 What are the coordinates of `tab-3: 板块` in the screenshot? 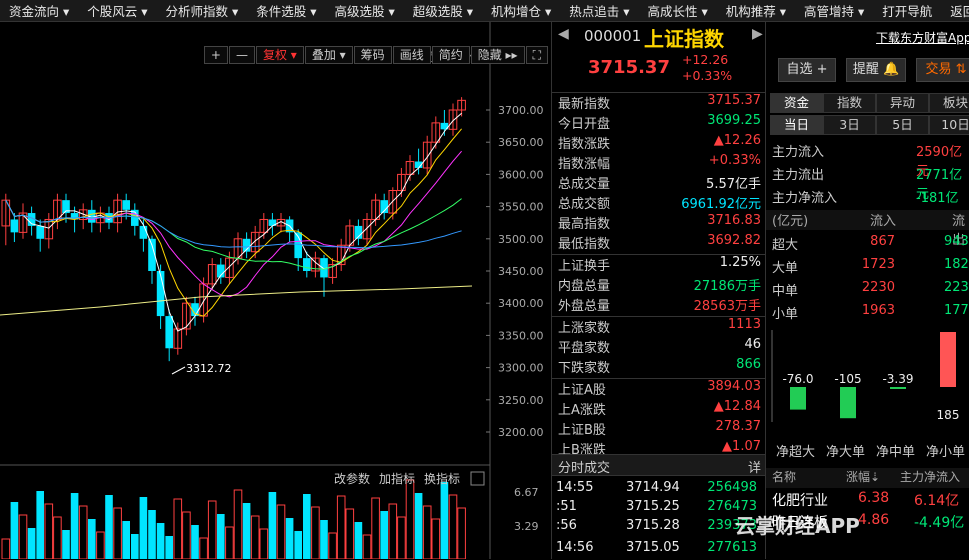 It's located at (949, 103).